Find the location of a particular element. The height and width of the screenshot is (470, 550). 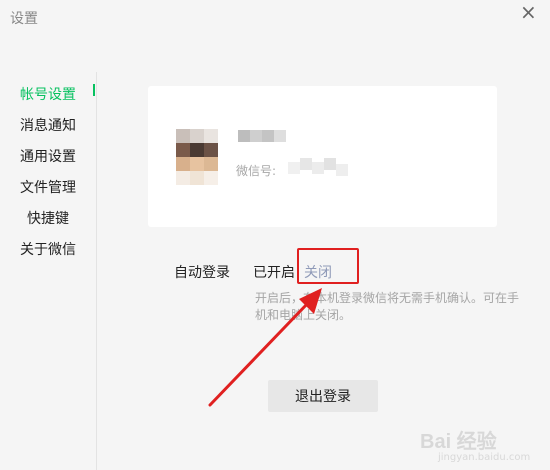

watermark-logo: Bai 经验 is located at coordinates (458, 442).